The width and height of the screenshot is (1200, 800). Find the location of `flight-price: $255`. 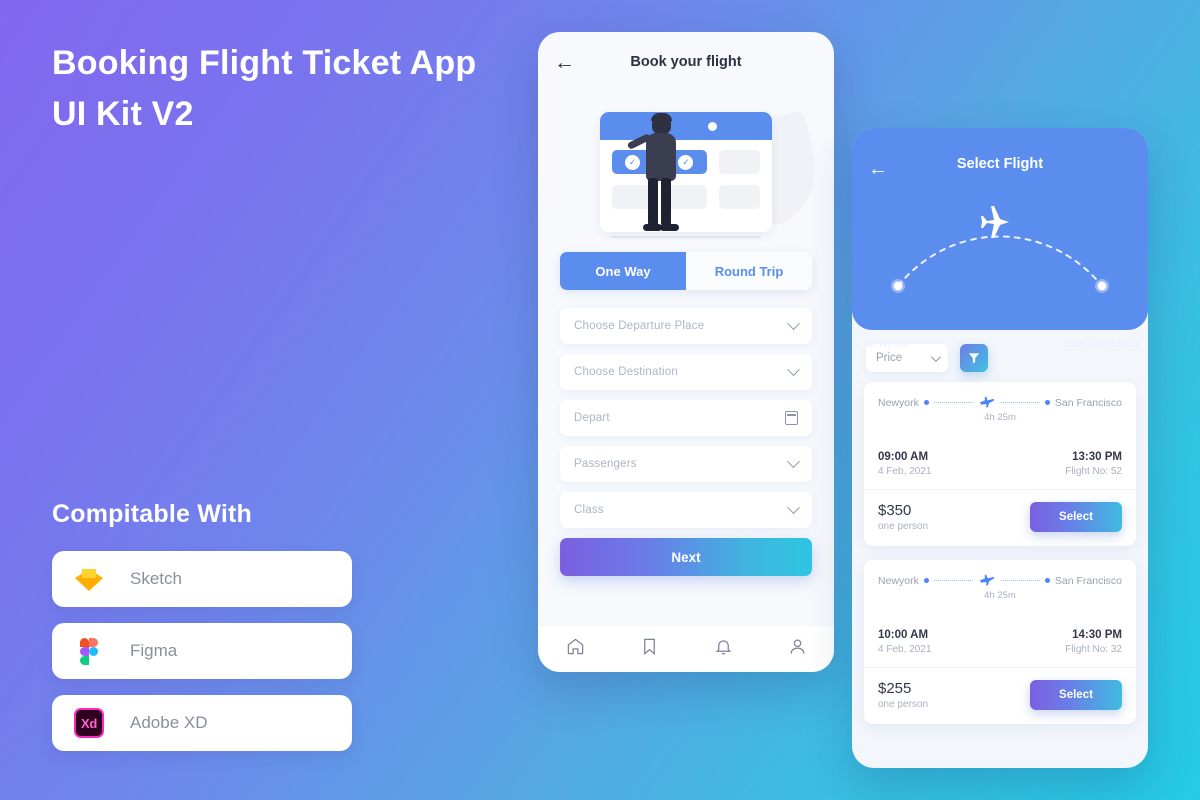

flight-price: $255 is located at coordinates (895, 688).